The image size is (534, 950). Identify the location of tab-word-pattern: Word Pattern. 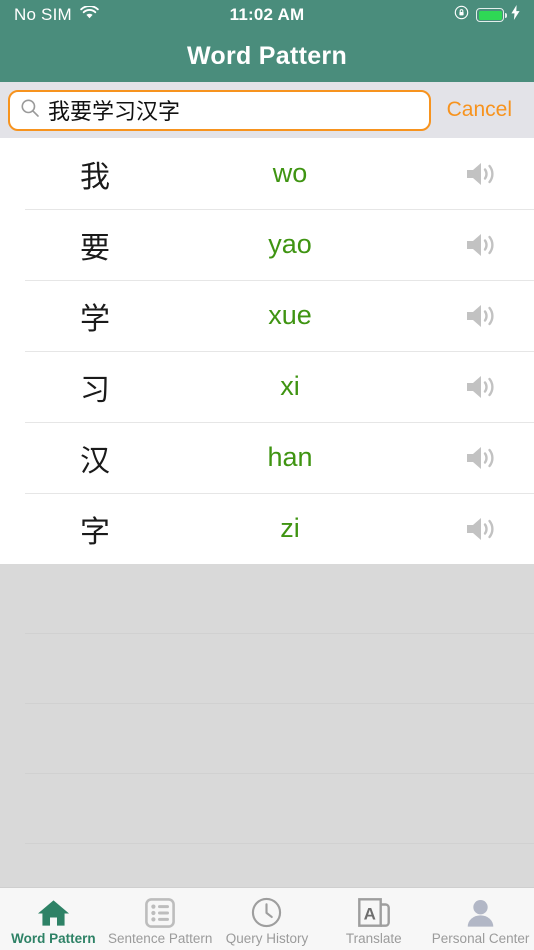
(53, 919).